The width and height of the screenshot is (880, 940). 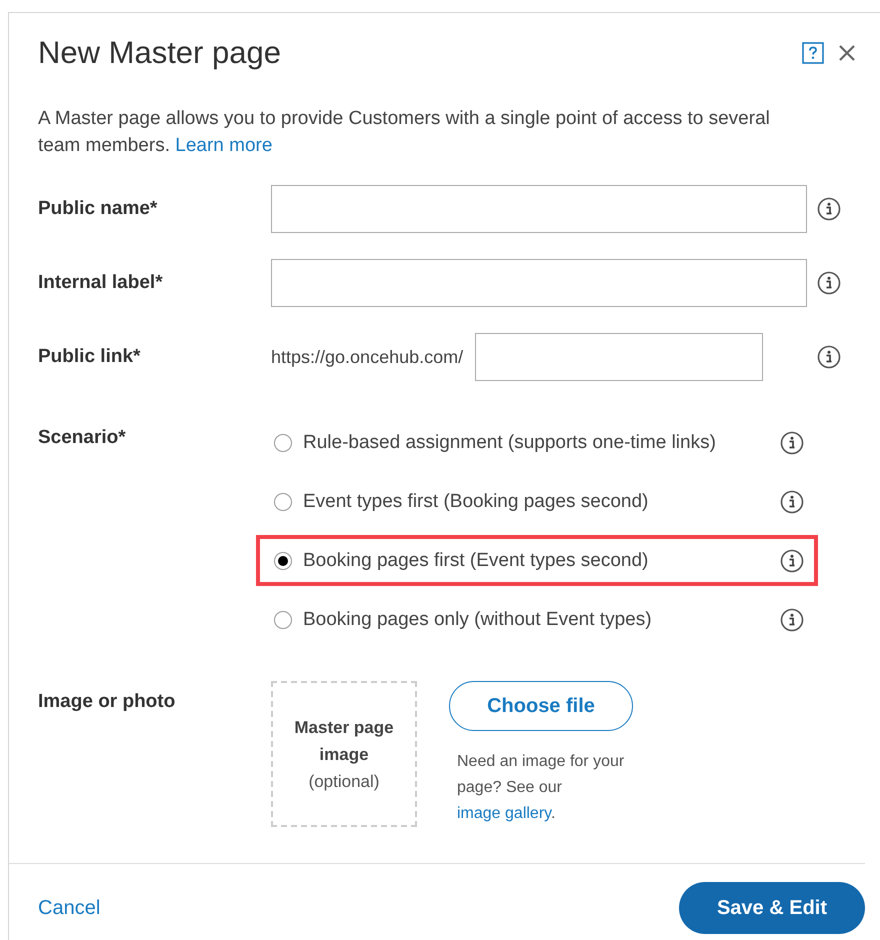 I want to click on image-drop-area: Master page image (optional), so click(x=344, y=754).